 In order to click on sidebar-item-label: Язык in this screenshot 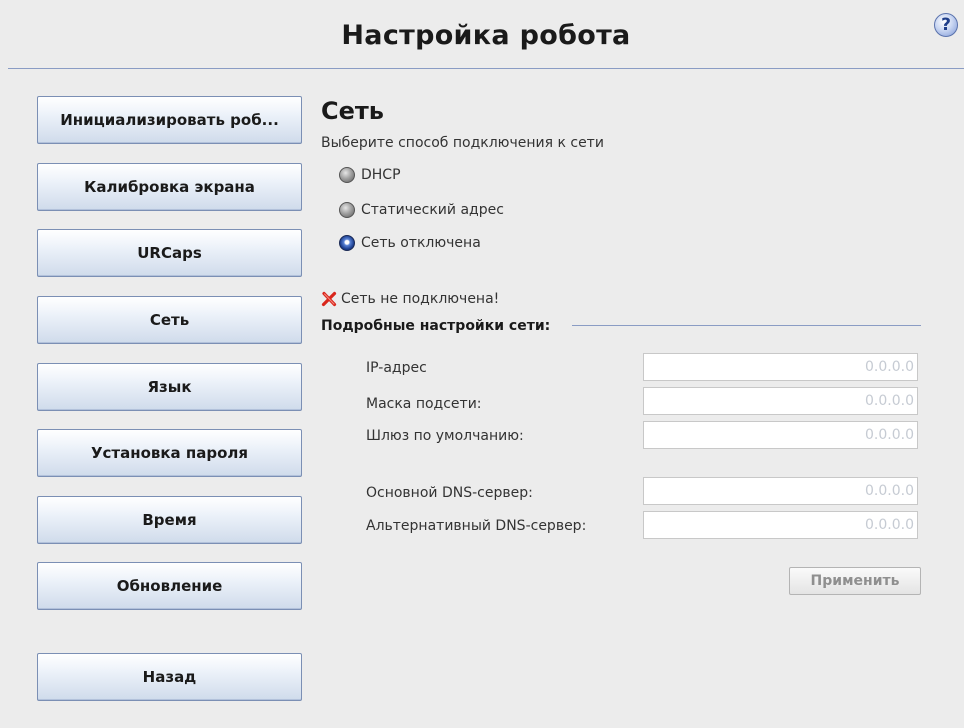, I will do `click(169, 387)`.